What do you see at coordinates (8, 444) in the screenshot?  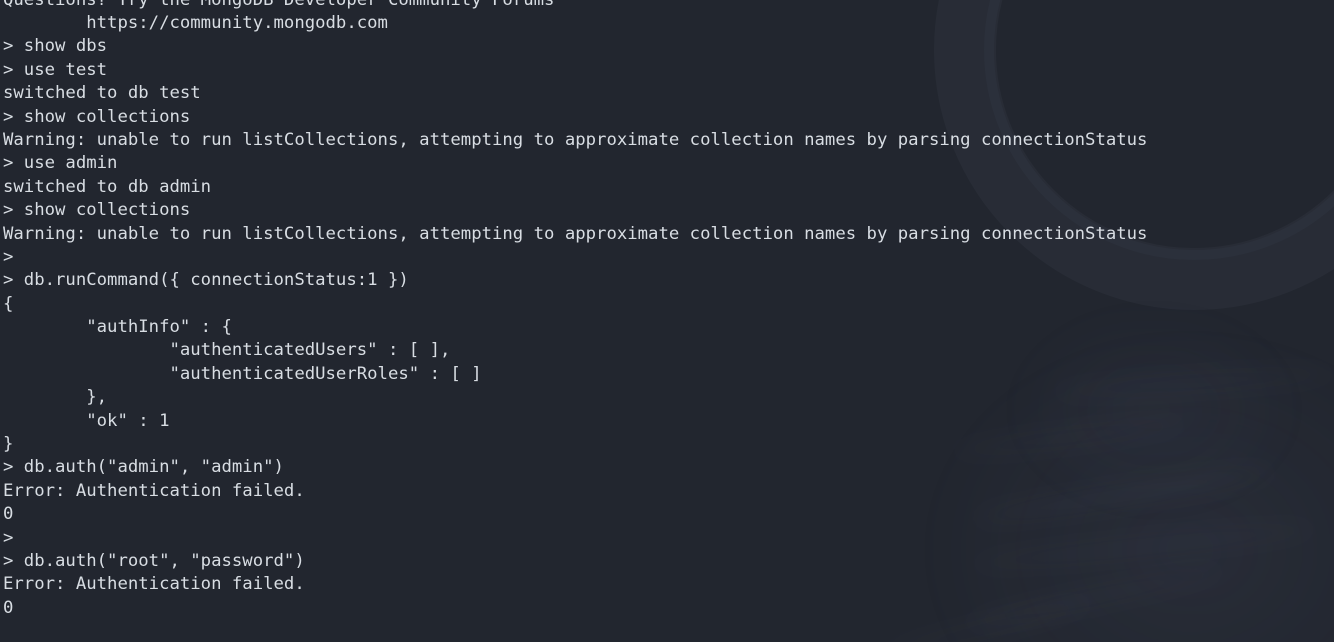 I see `terminal-line: }` at bounding box center [8, 444].